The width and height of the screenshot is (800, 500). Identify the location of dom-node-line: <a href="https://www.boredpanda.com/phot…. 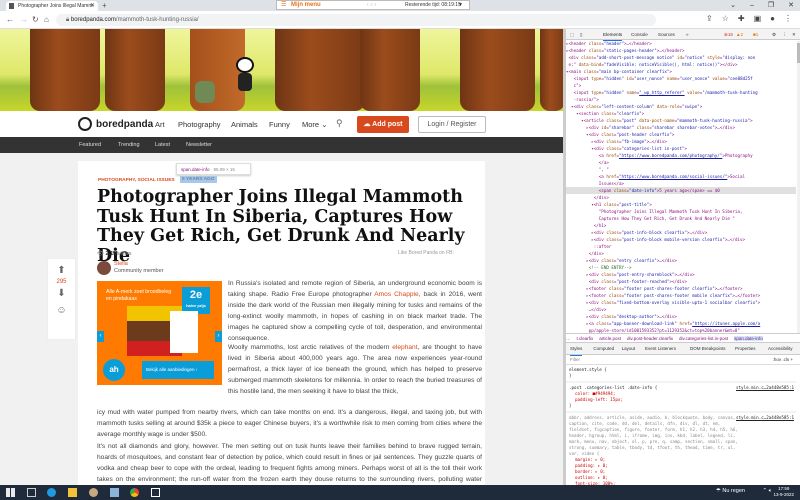
(681, 155).